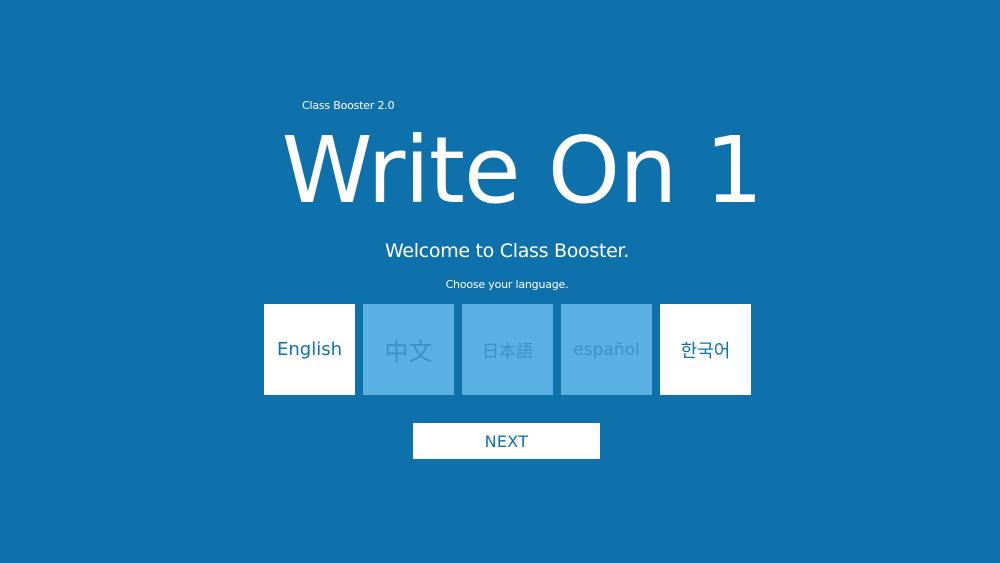 The height and width of the screenshot is (563, 1000). I want to click on language-label-spanish: español, so click(606, 349).